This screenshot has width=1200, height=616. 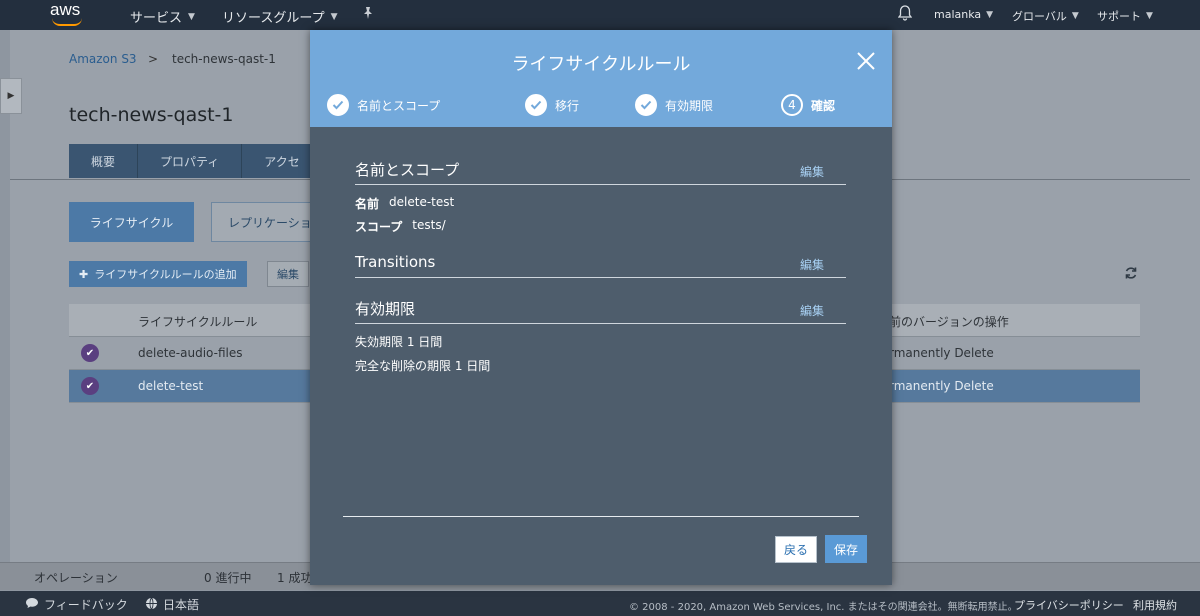 I want to click on dialog-header: ライフサイクルルール 名前とスコープ 移行 有効期限 4 確認, so click(x=601, y=78).